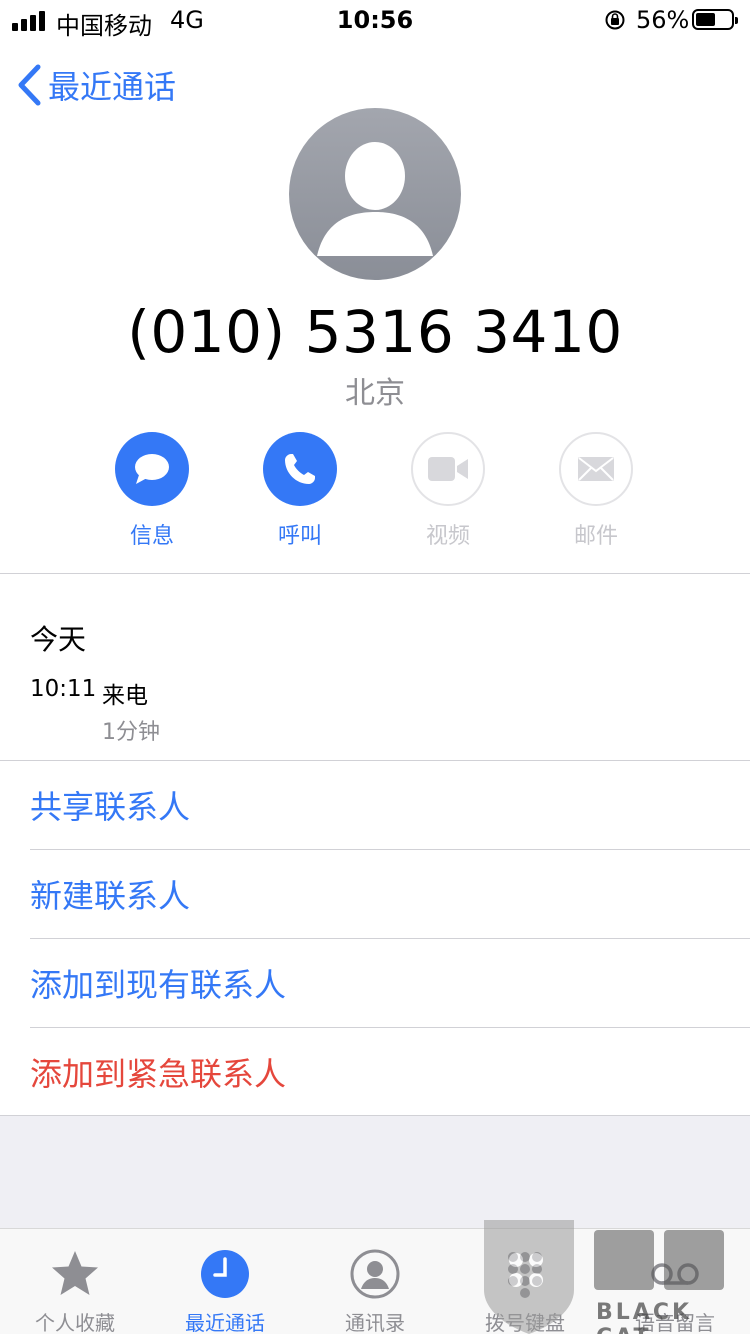 Image resolution: width=750 pixels, height=1334 pixels. Describe the element at coordinates (390, 1072) in the screenshot. I see `add-to-emergency-contacts-button: 添加到紧急联系人` at that location.